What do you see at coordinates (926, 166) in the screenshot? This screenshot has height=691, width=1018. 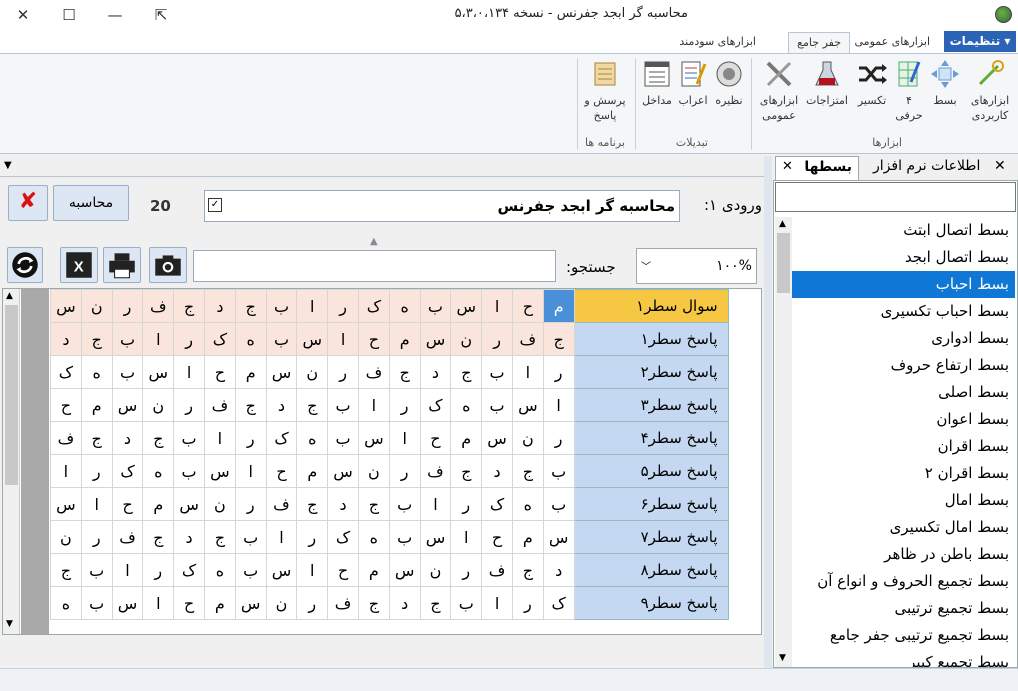 I see `tab-software-info: اطلاعات نرم افزار` at bounding box center [926, 166].